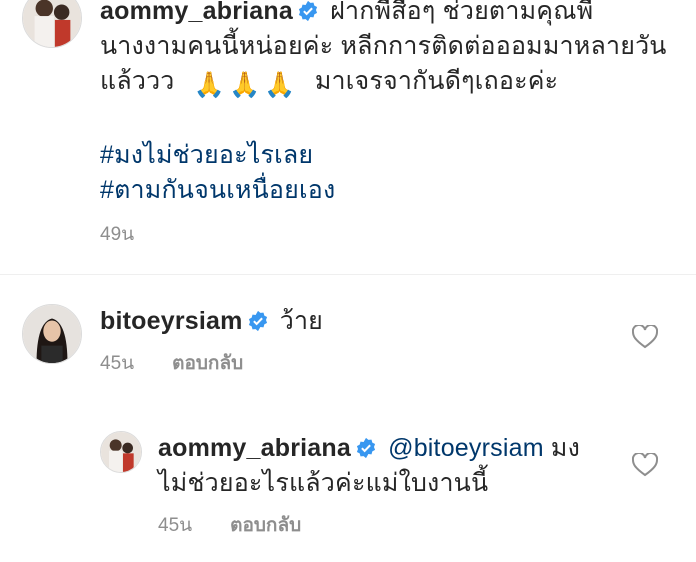  I want to click on mention-link: @bitoeyrsiam, so click(466, 448).